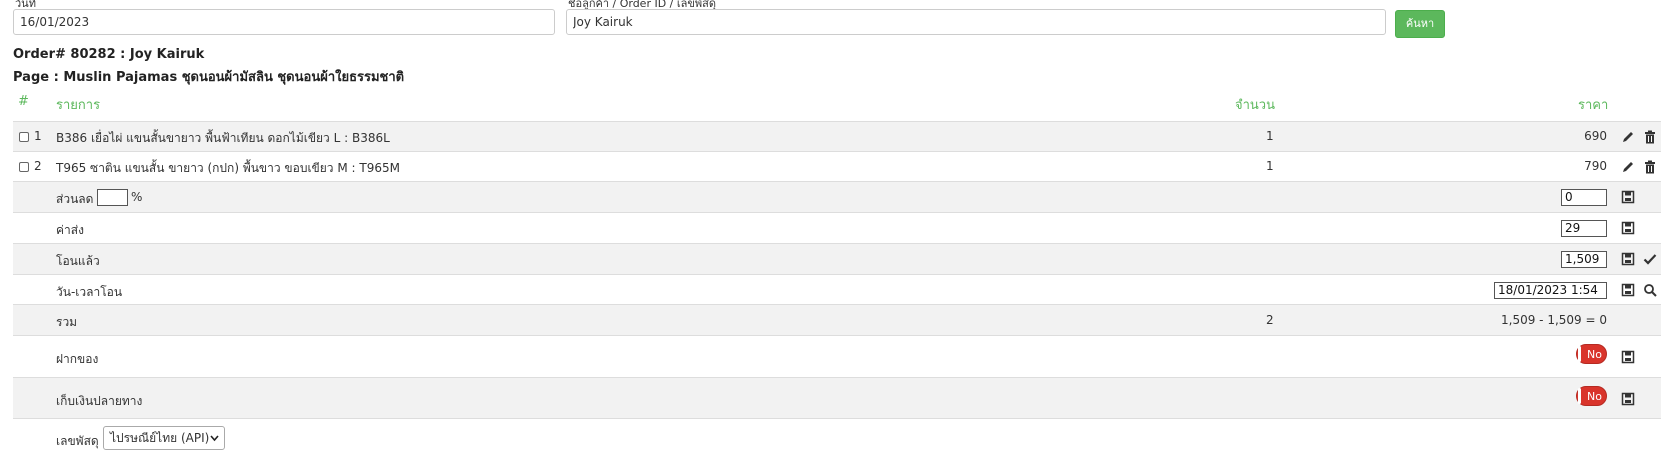 The image size is (1677, 471). I want to click on shipping-row: ค่าส่ง 29, so click(837, 227).